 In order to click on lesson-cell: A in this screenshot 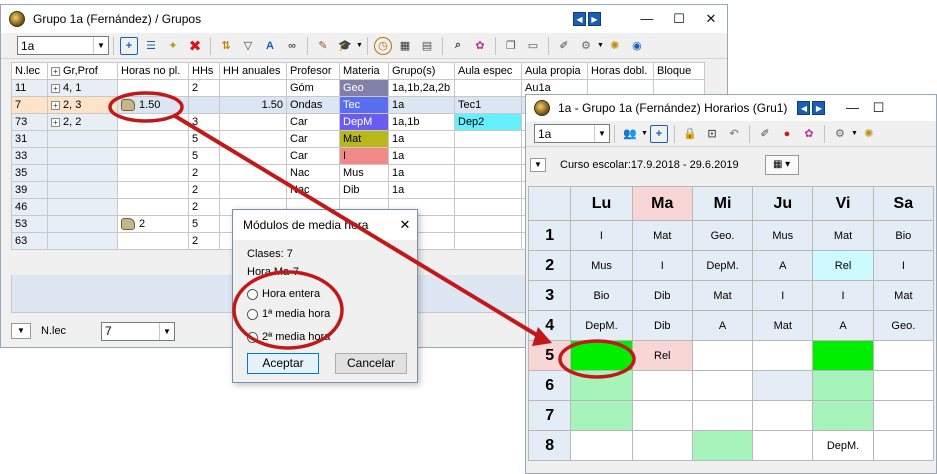, I will do `click(722, 325)`.